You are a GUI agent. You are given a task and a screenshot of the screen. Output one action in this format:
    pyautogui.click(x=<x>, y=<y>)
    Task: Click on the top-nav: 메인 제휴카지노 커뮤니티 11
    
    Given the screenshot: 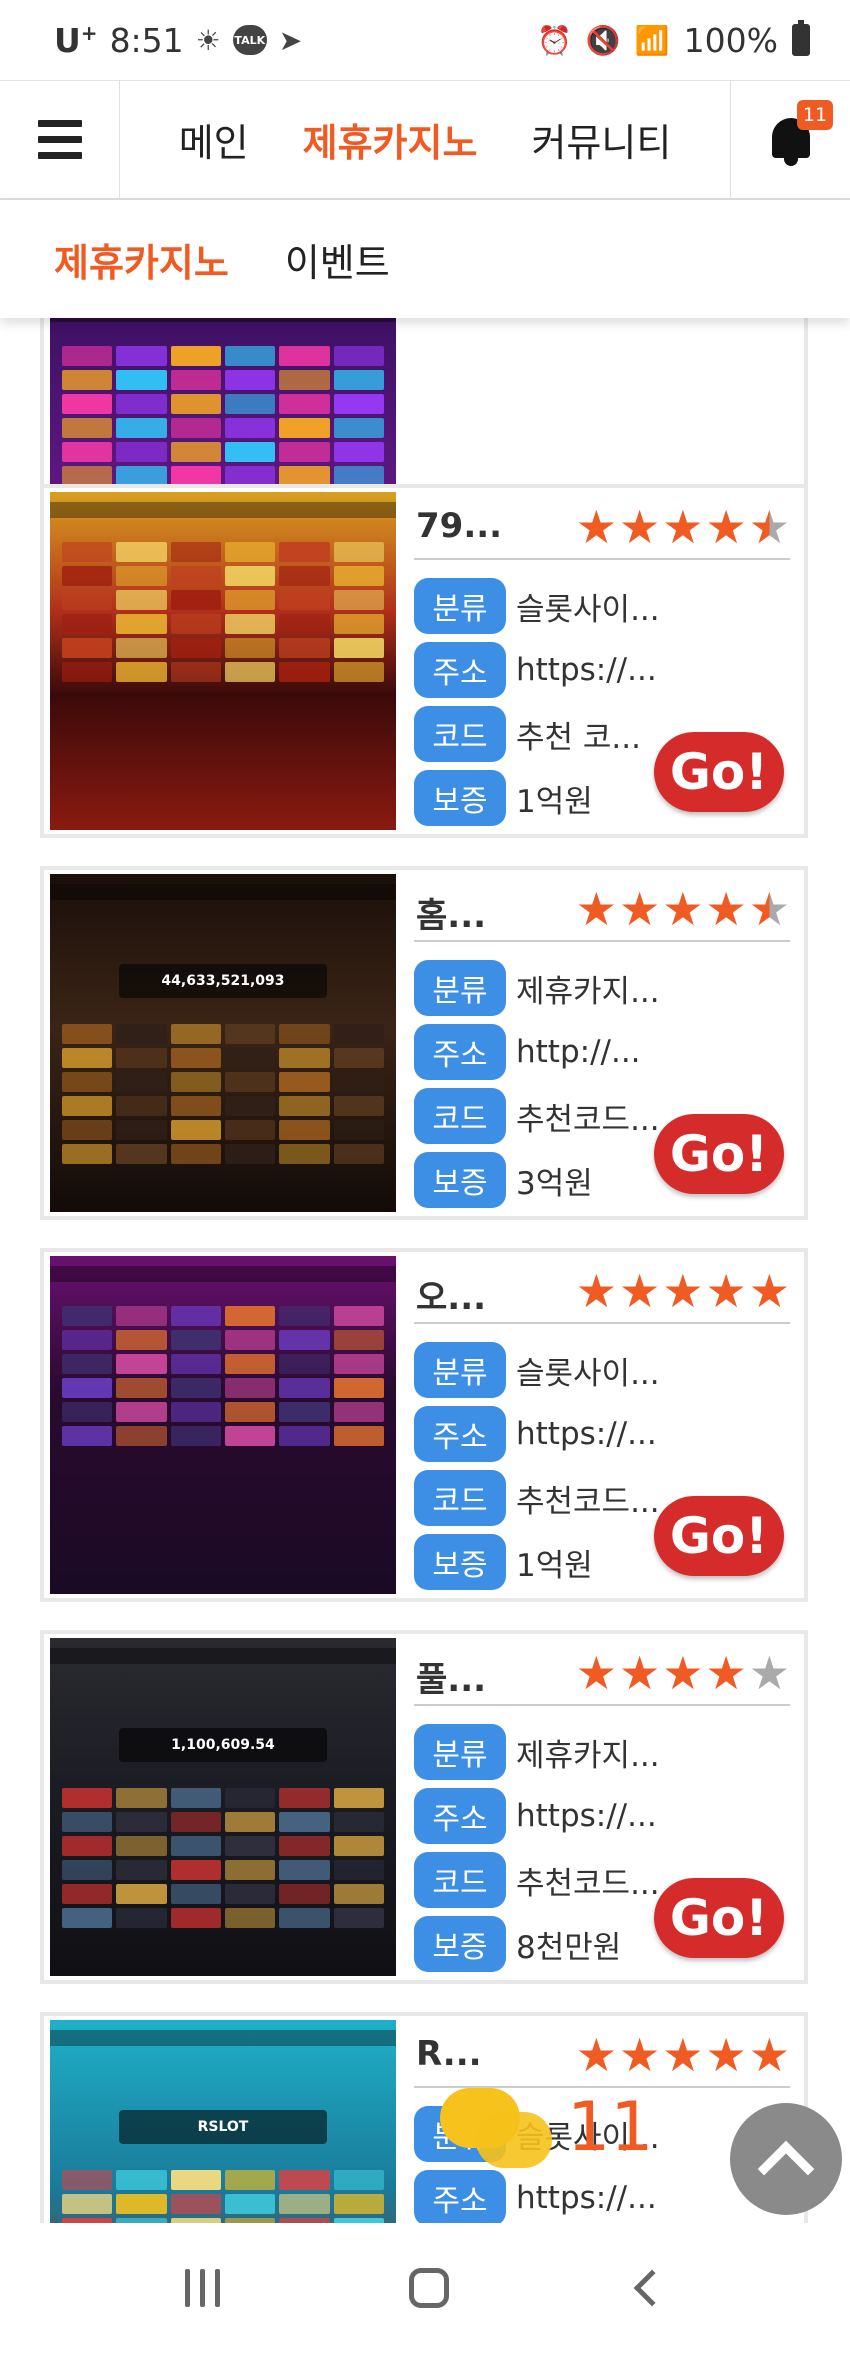 What is the action you would take?
    pyautogui.click(x=425, y=139)
    